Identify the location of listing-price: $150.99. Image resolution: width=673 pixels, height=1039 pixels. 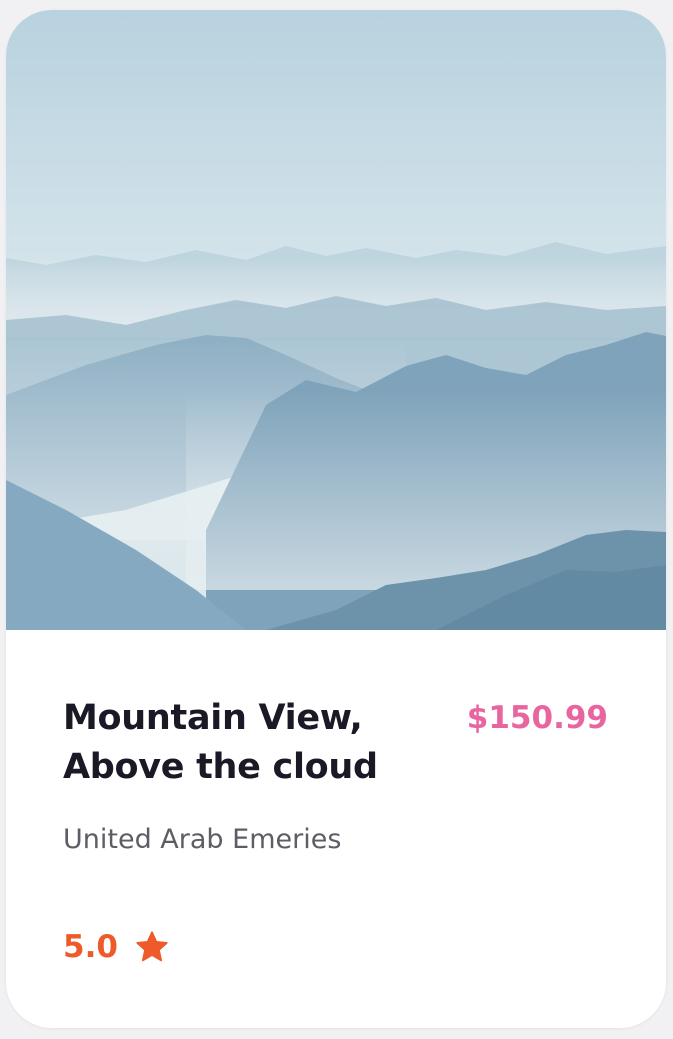
(537, 718).